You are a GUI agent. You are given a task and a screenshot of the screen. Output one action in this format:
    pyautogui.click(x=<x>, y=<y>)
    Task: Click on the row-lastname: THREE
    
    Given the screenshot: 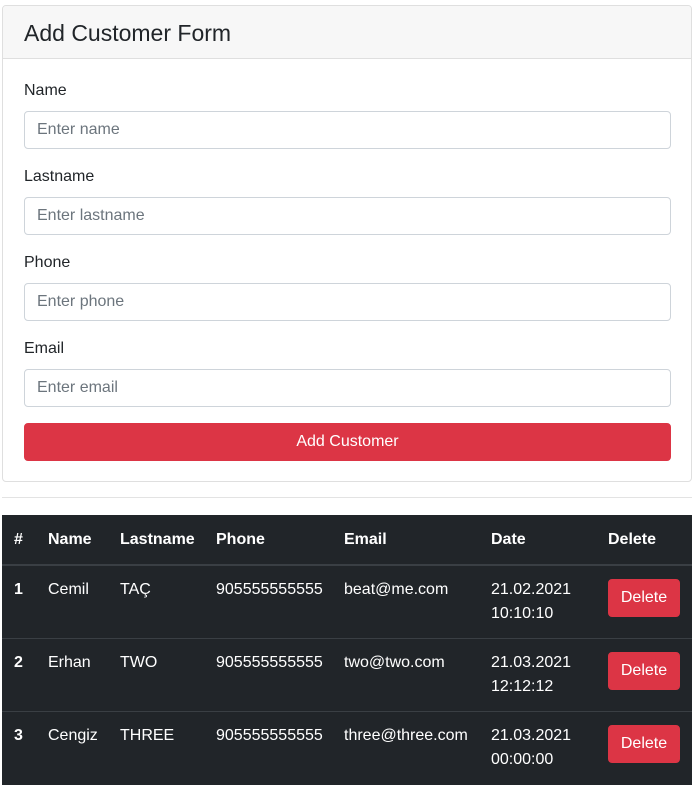 What is the action you would take?
    pyautogui.click(x=147, y=735)
    